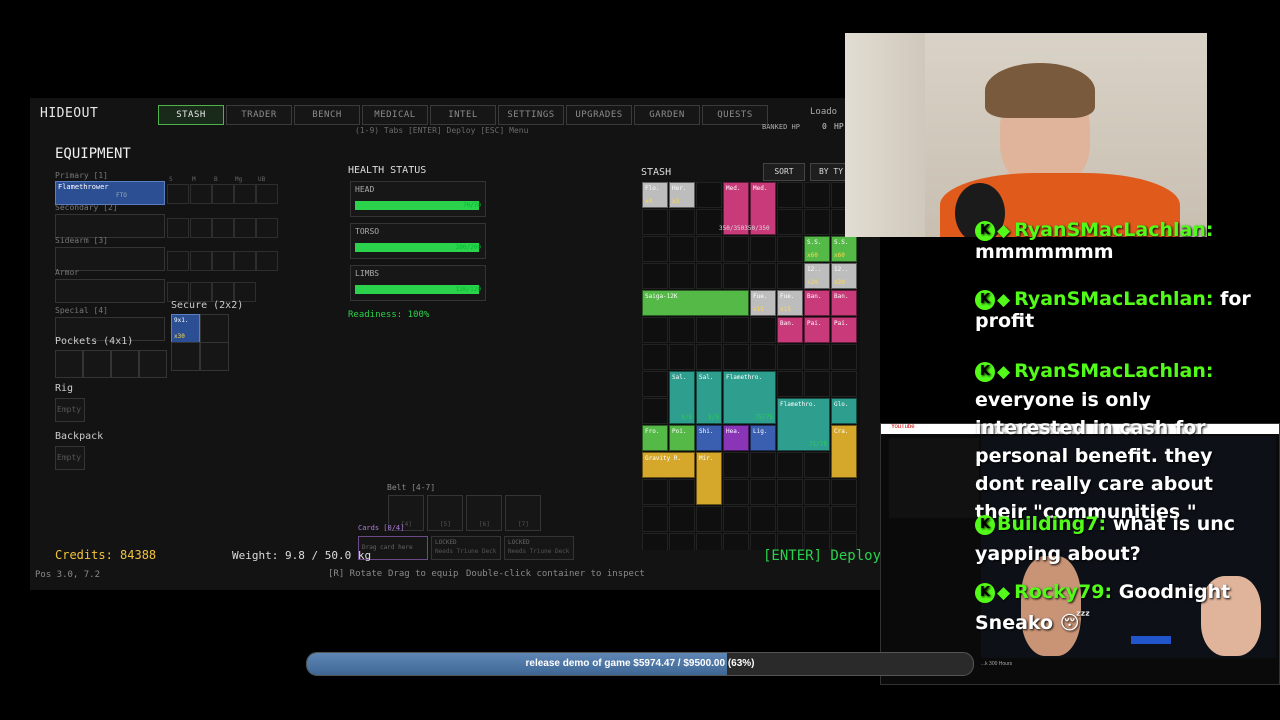 Image resolution: width=1280 pixels, height=720 pixels. What do you see at coordinates (763, 303) in the screenshot?
I see `stash-item: Fue. x15` at bounding box center [763, 303].